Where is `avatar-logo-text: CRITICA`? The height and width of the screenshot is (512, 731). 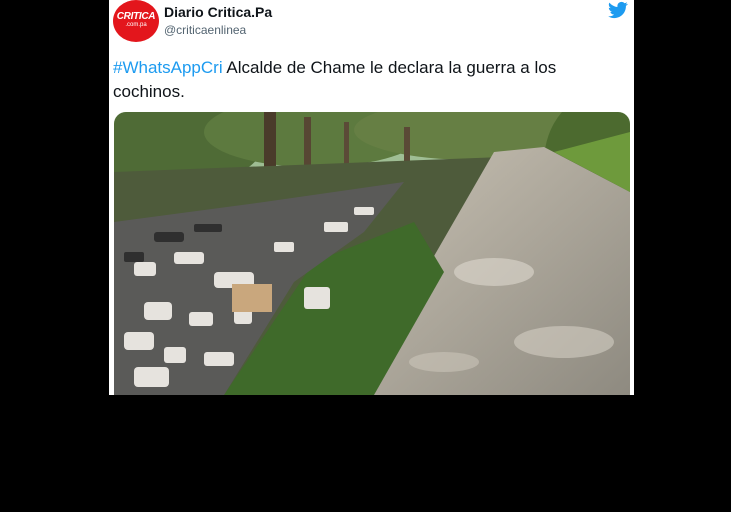 avatar-logo-text: CRITICA is located at coordinates (136, 16).